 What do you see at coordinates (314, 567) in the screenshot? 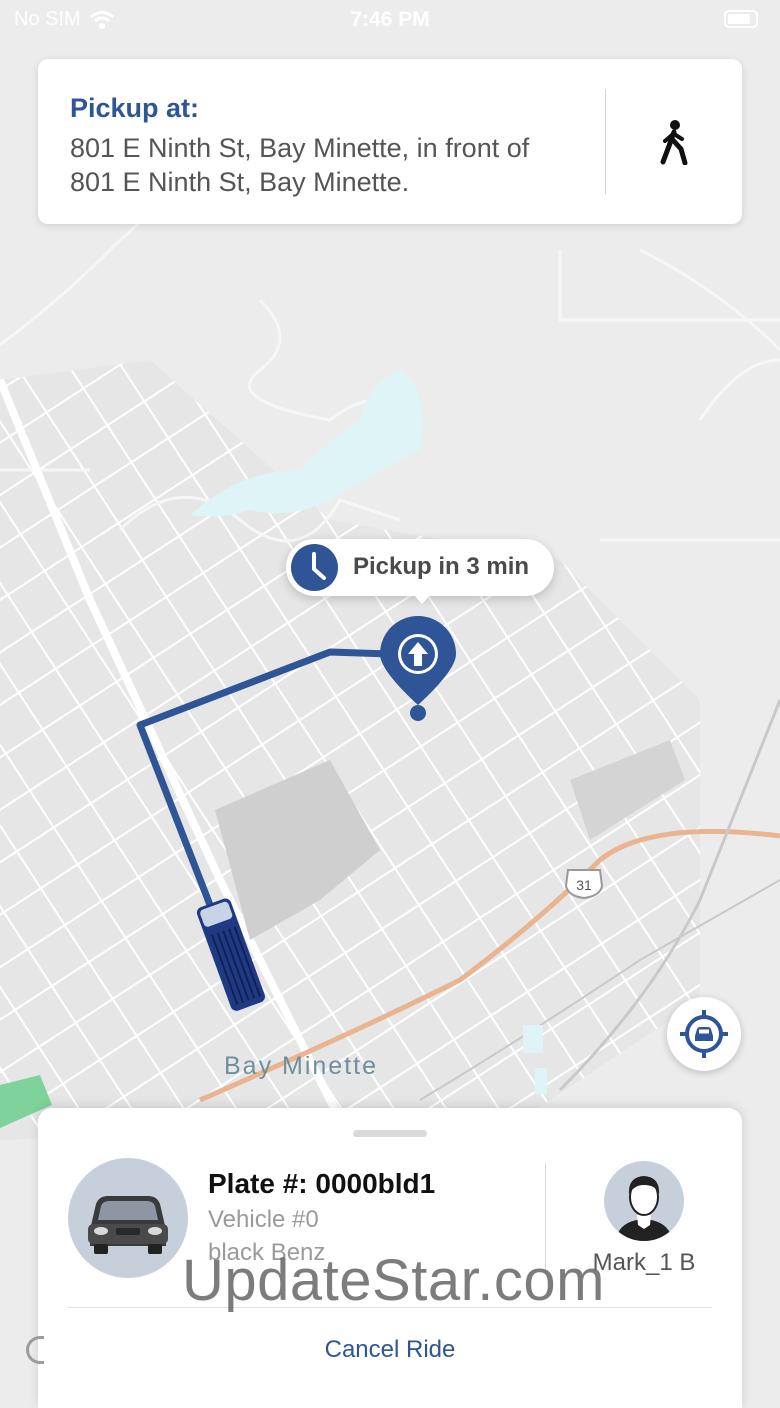
I see `clock-icon` at bounding box center [314, 567].